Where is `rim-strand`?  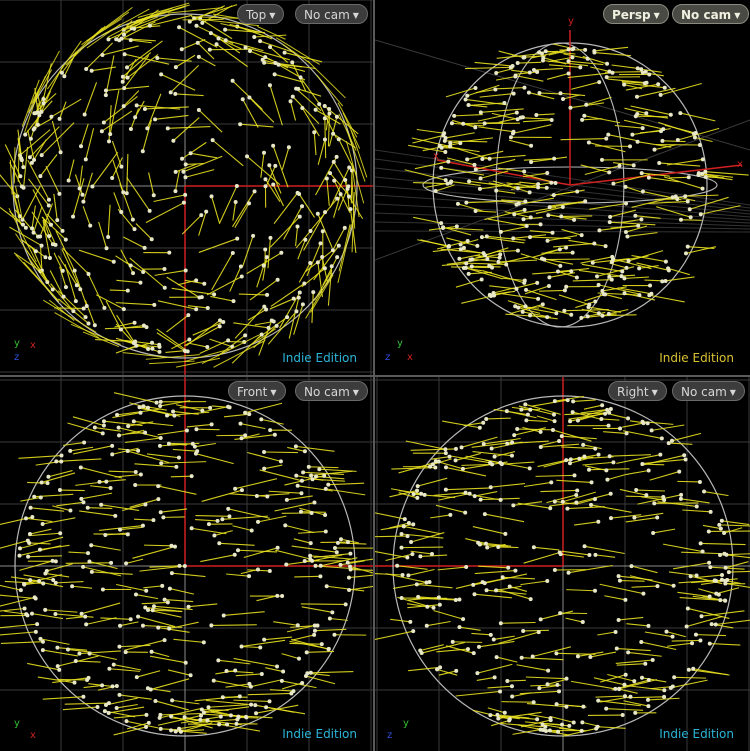 rim-strand is located at coordinates (14, 165).